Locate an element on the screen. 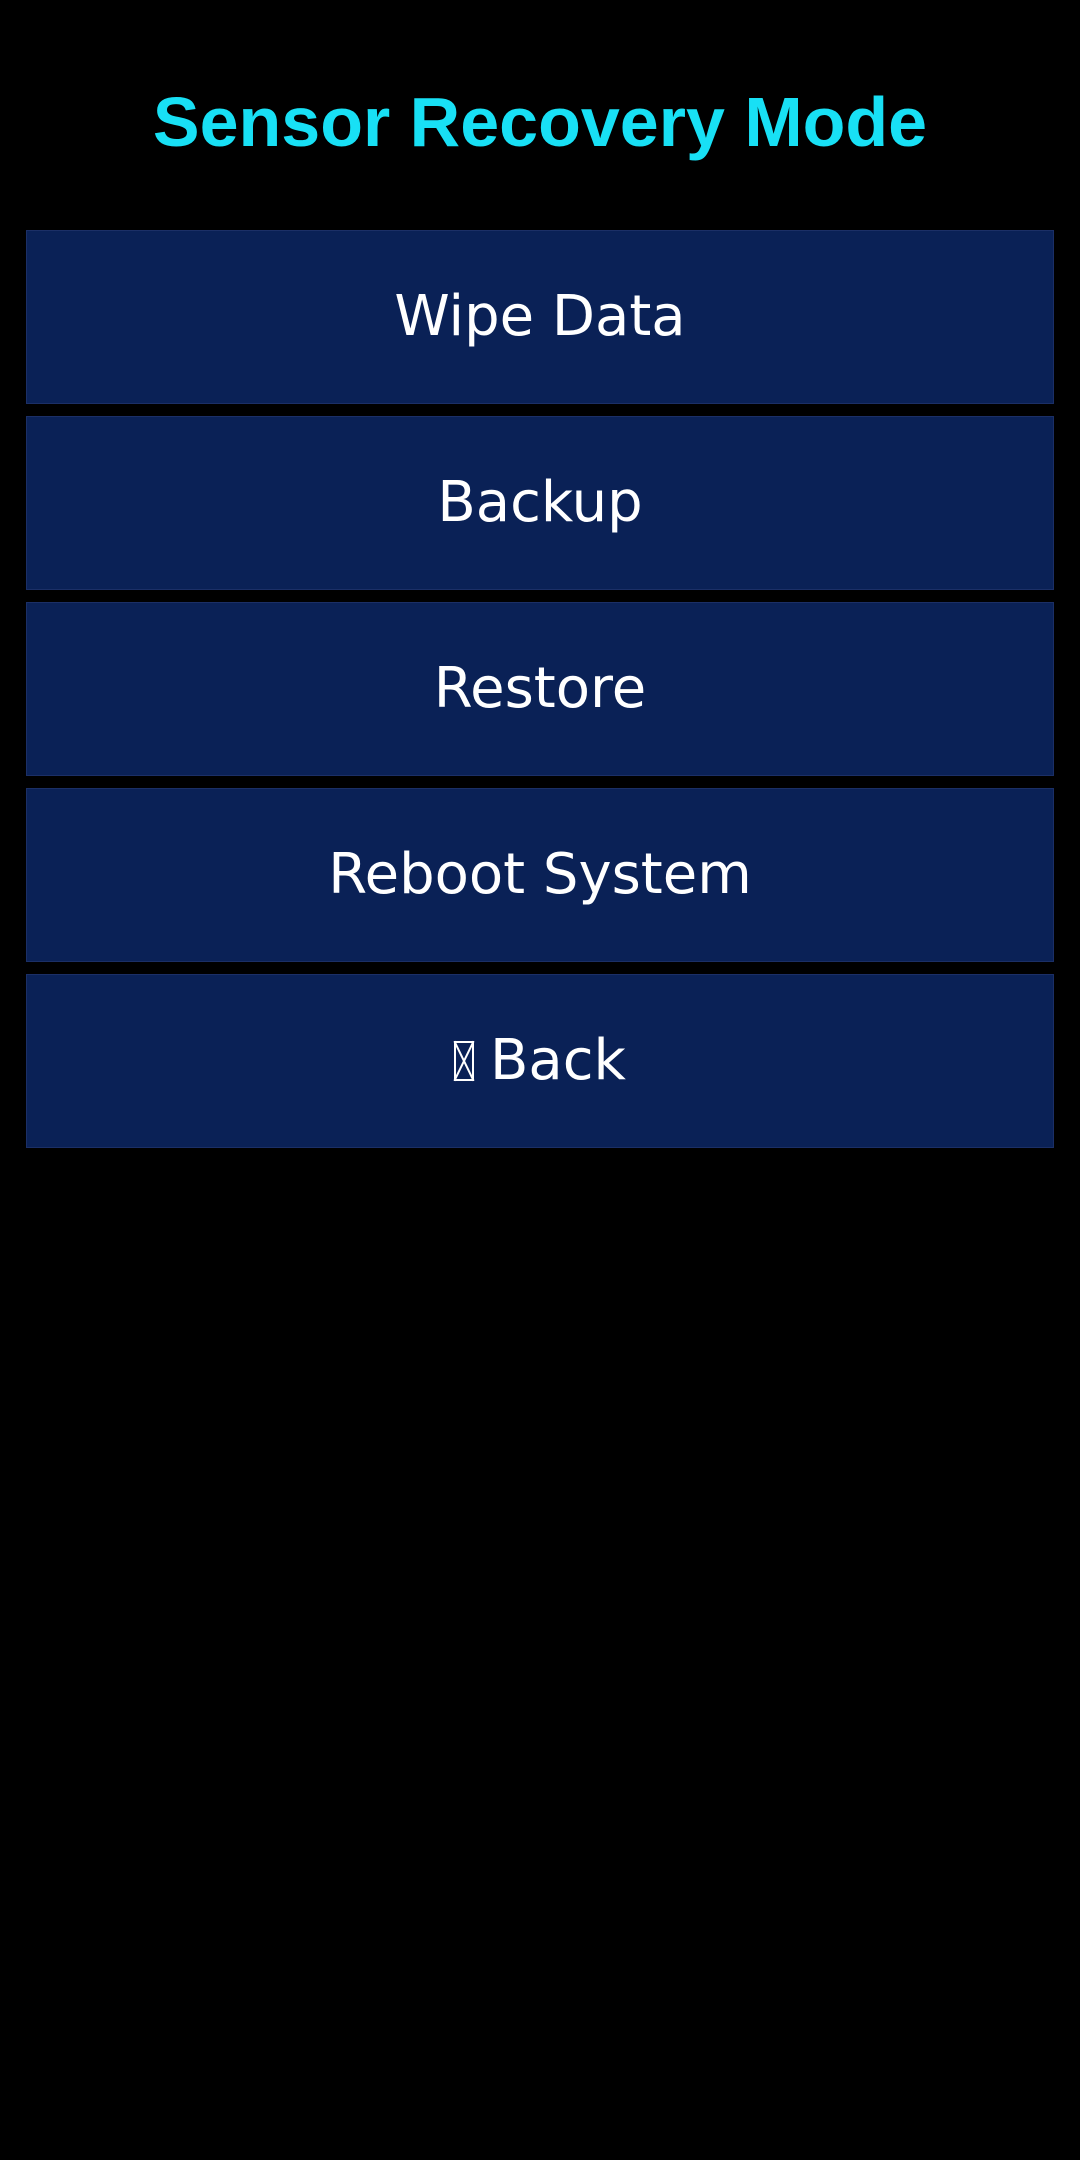 The width and height of the screenshot is (1080, 2160). restore-label: Restore is located at coordinates (540, 688).